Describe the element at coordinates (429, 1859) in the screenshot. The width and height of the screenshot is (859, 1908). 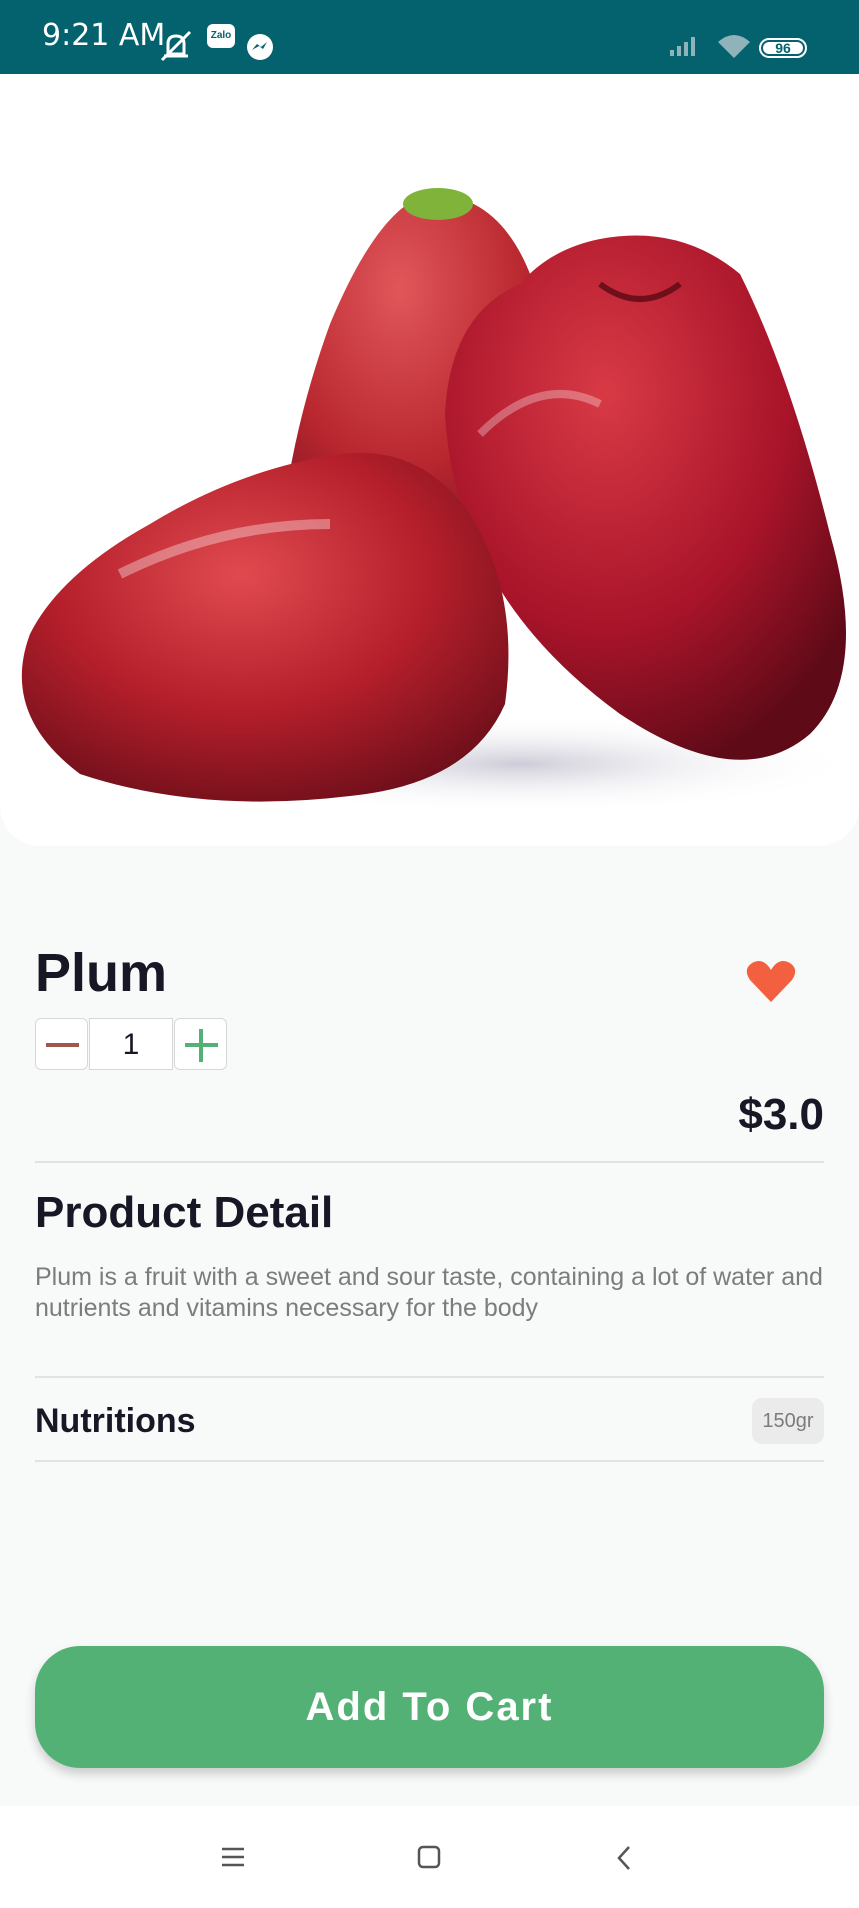
I see `home-icon` at that location.